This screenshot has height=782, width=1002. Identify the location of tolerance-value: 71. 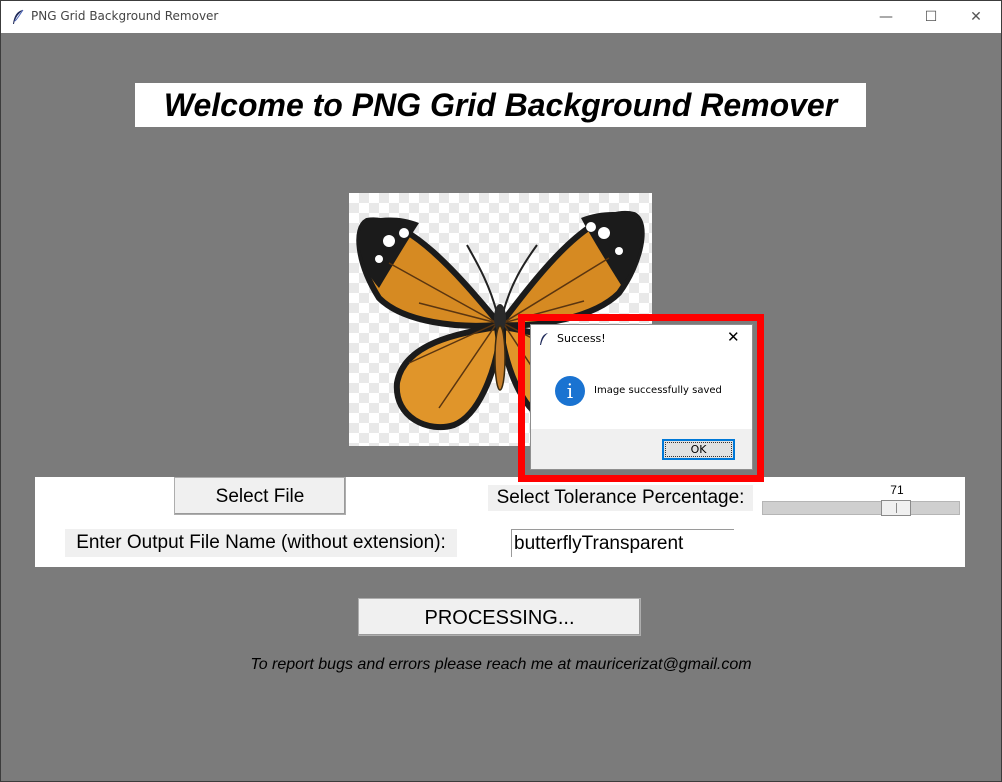
(897, 490).